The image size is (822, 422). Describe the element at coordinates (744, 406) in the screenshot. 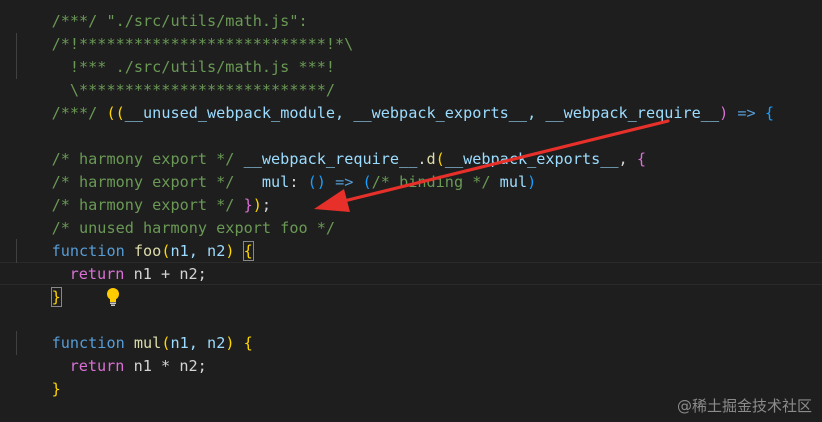

I see `watermark: @稀土掘金技术社区` at that location.